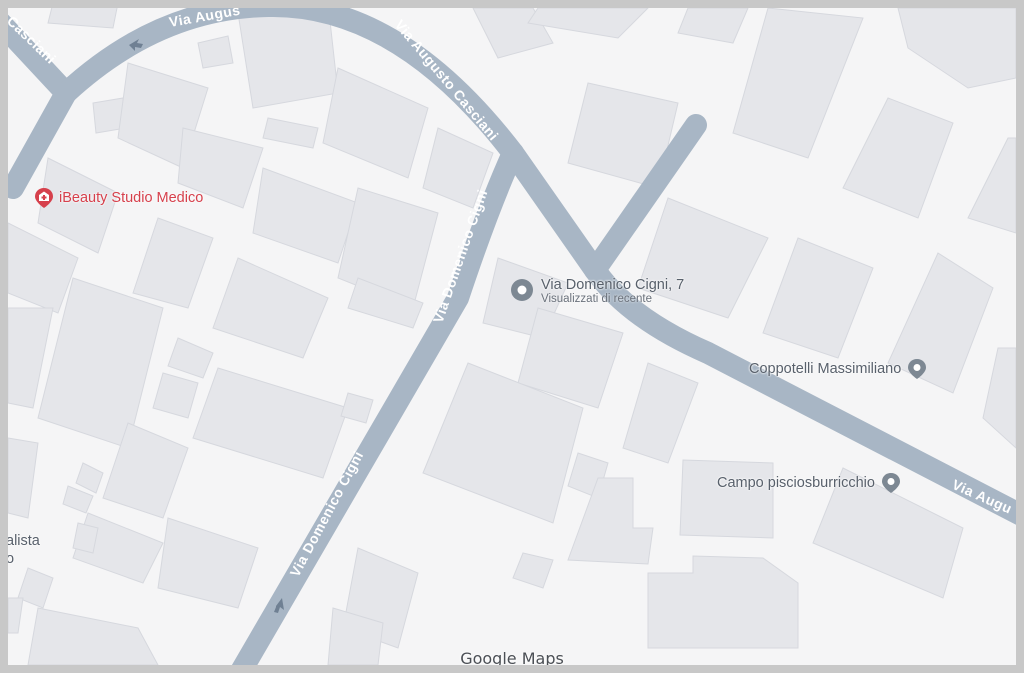 The image size is (1024, 673). Describe the element at coordinates (796, 483) in the screenshot. I see `poi-label: Campo pisciosburricchio` at that location.